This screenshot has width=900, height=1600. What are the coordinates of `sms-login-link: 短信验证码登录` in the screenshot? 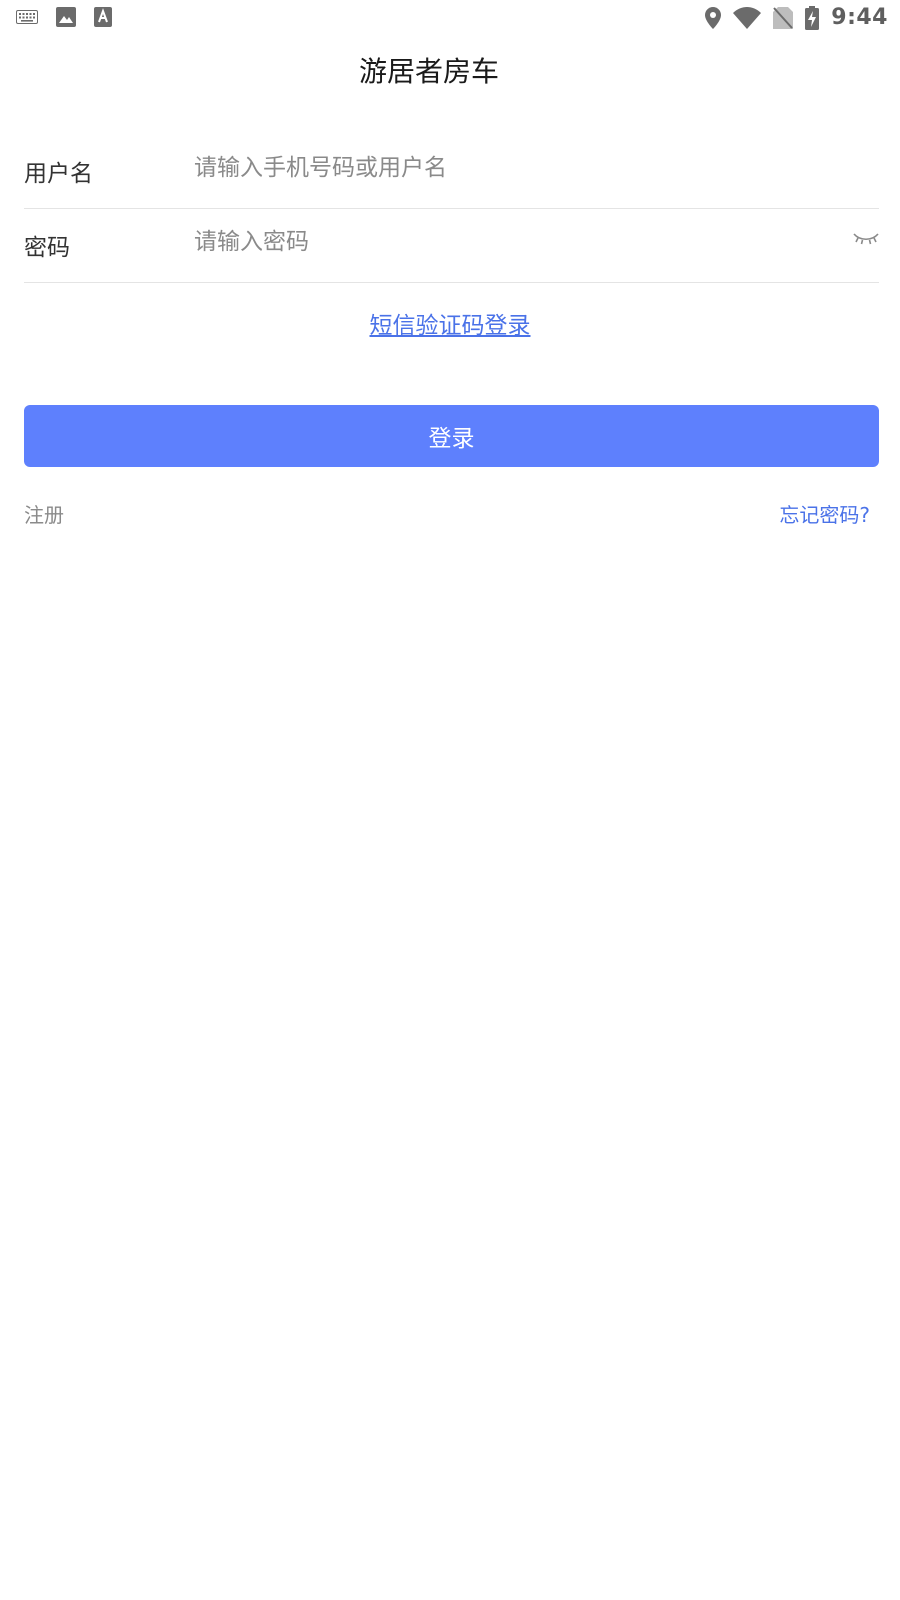 It's located at (450, 323).